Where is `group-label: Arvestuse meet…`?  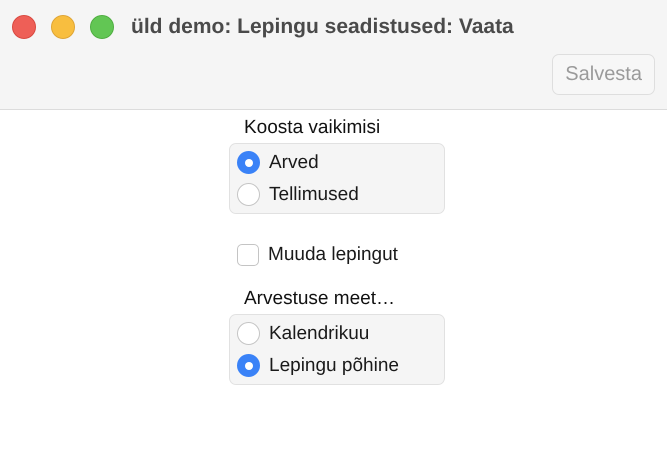
group-label: Arvestuse meet… is located at coordinates (320, 299).